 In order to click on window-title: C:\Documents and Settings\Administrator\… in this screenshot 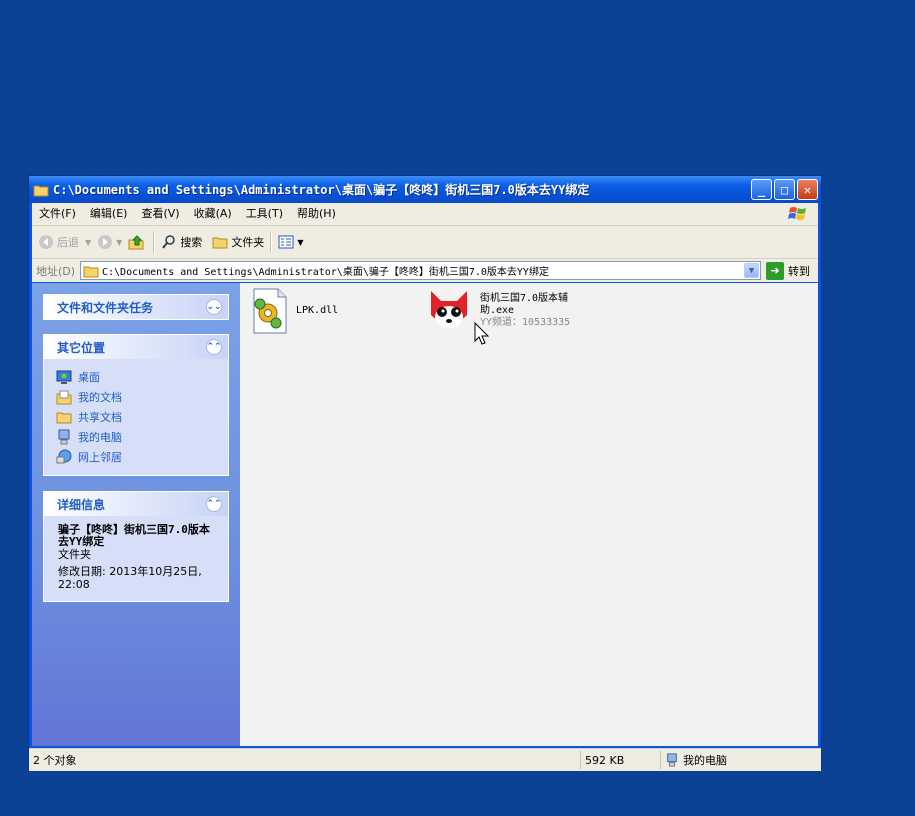, I will do `click(321, 190)`.